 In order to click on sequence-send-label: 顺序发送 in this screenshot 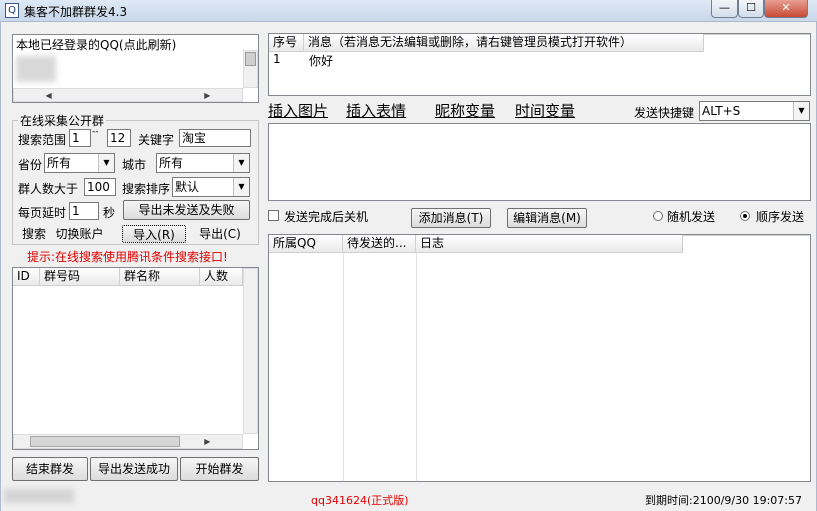, I will do `click(780, 216)`.